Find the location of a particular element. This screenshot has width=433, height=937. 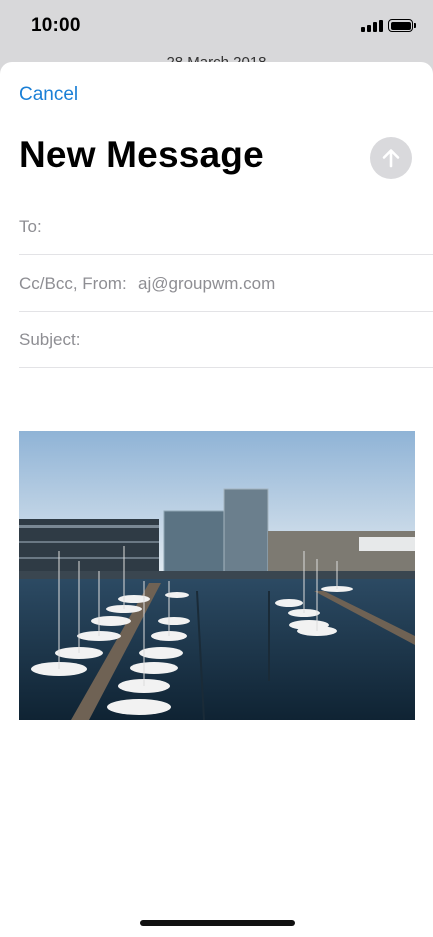

cc-bcc-from-field: Cc/Bcc, From: aj@groupwm.com is located at coordinates (226, 284).